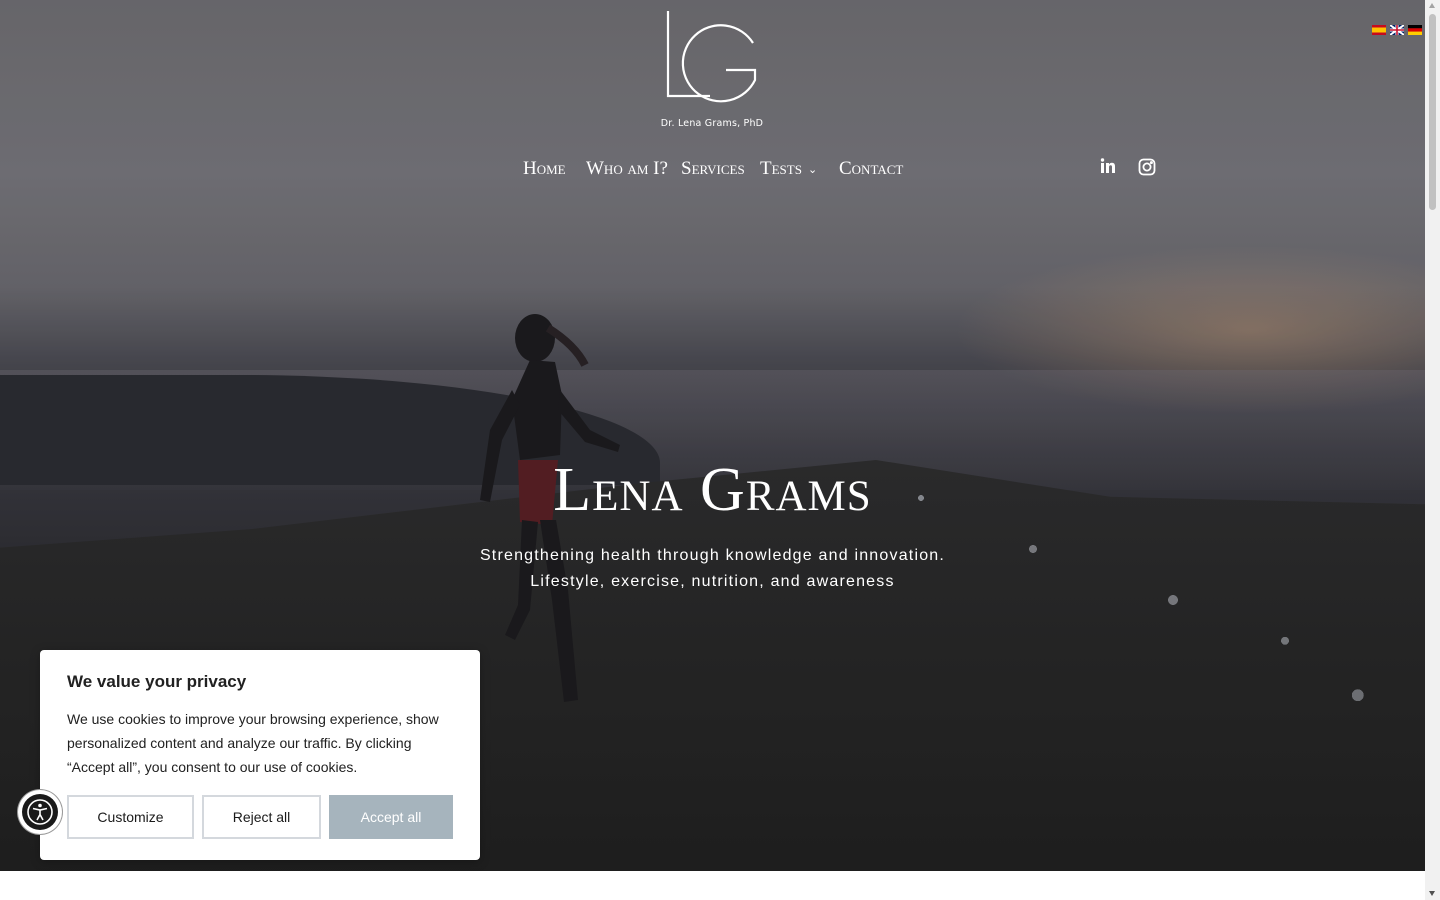 Image resolution: width=1440 pixels, height=900 pixels. I want to click on flag-german-icon, so click(1415, 30).